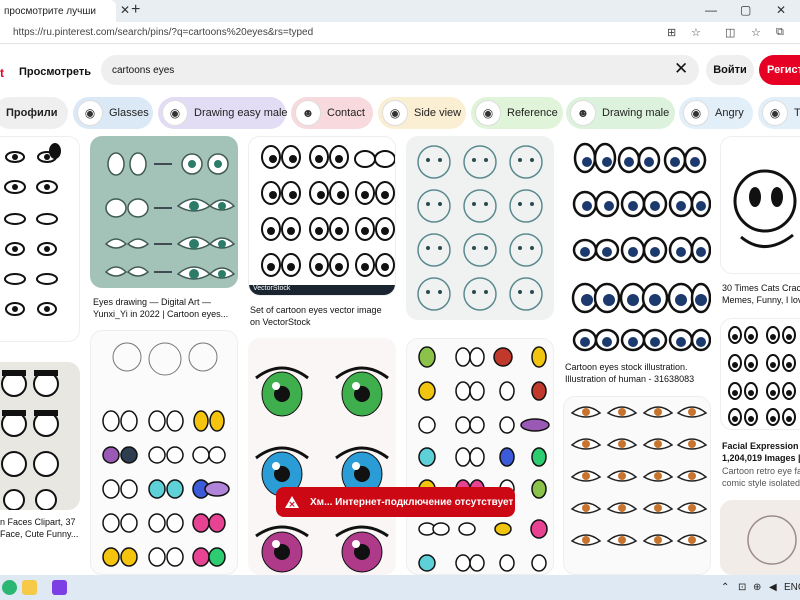 This screenshot has height=600, width=800. Describe the element at coordinates (711, 10) in the screenshot. I see `minimize-icon: —` at that location.